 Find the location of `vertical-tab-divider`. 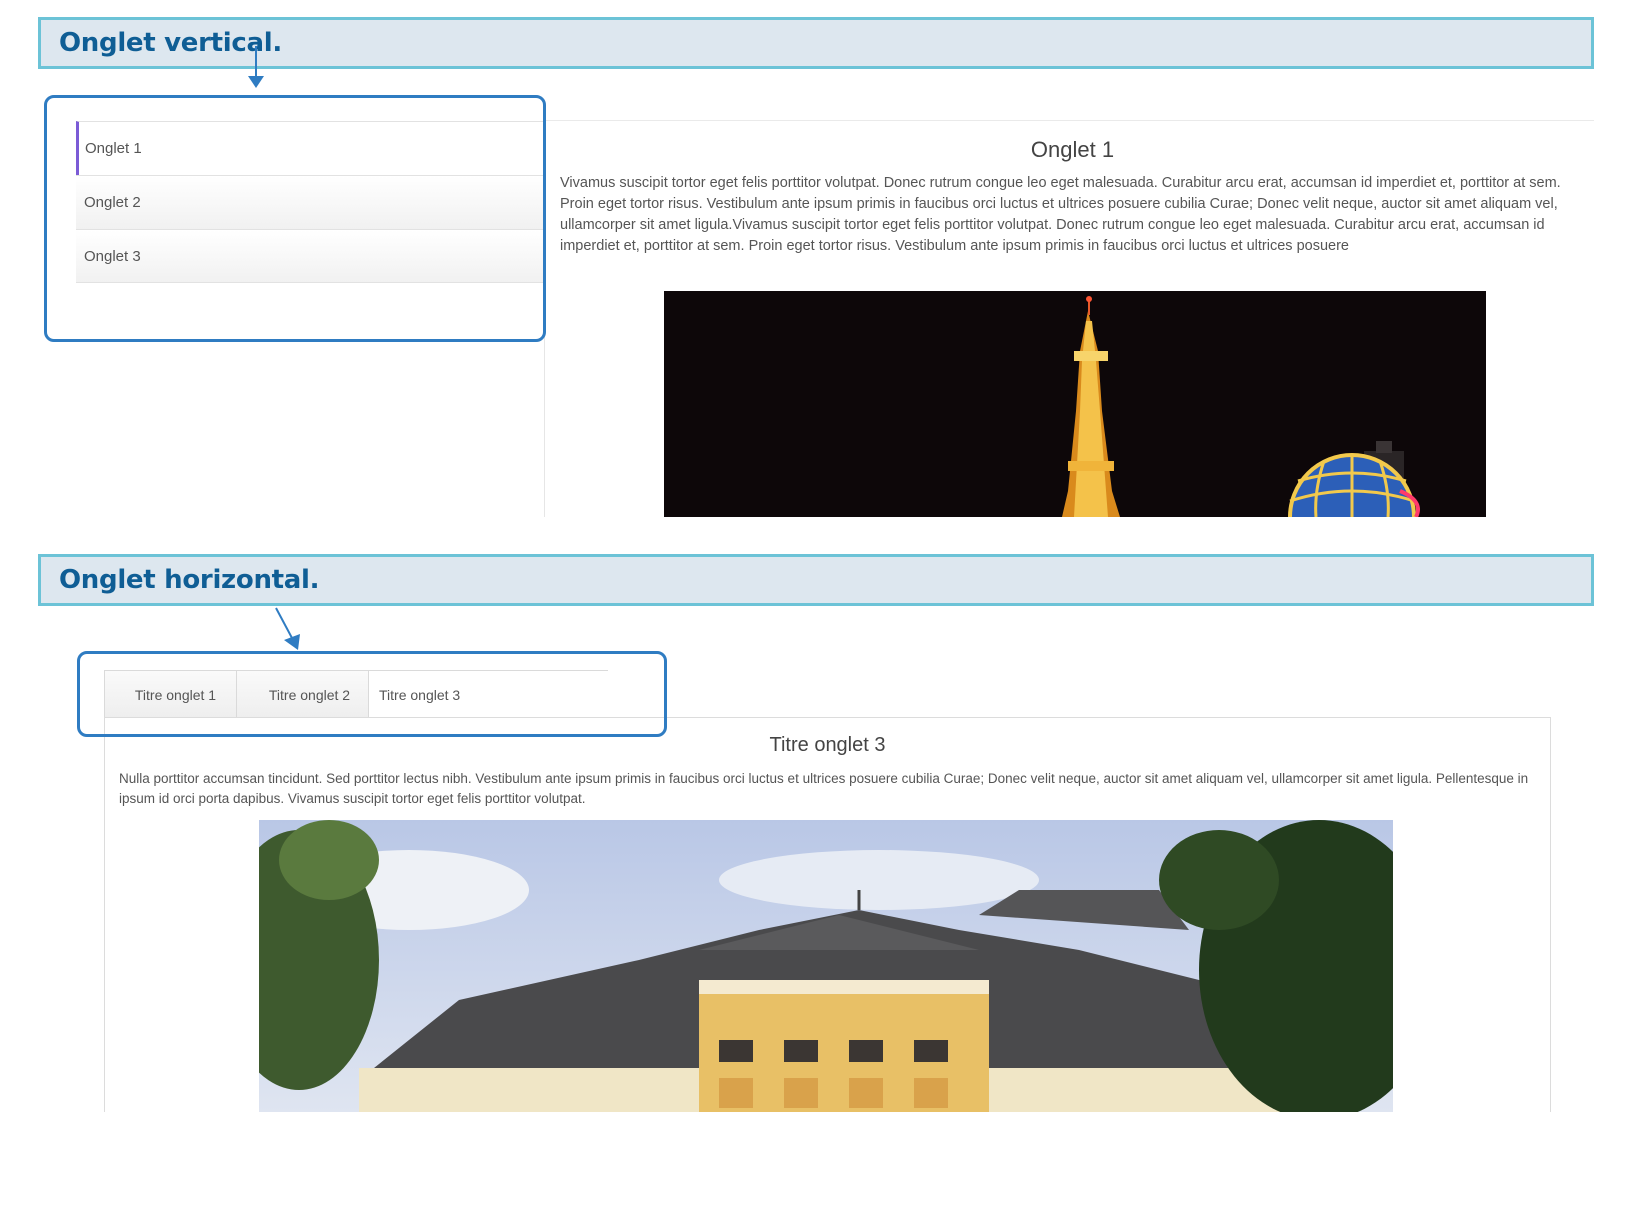

vertical-tab-divider is located at coordinates (544, 319).